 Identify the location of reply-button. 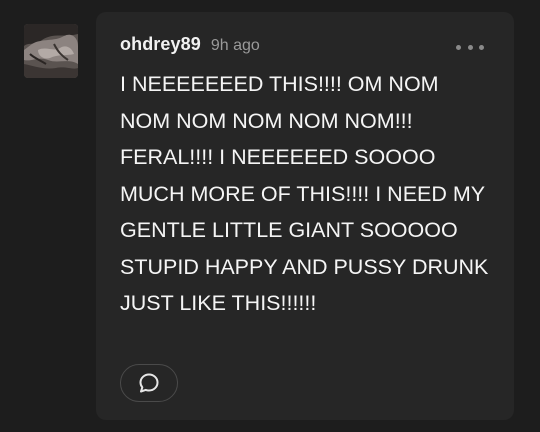
(149, 383).